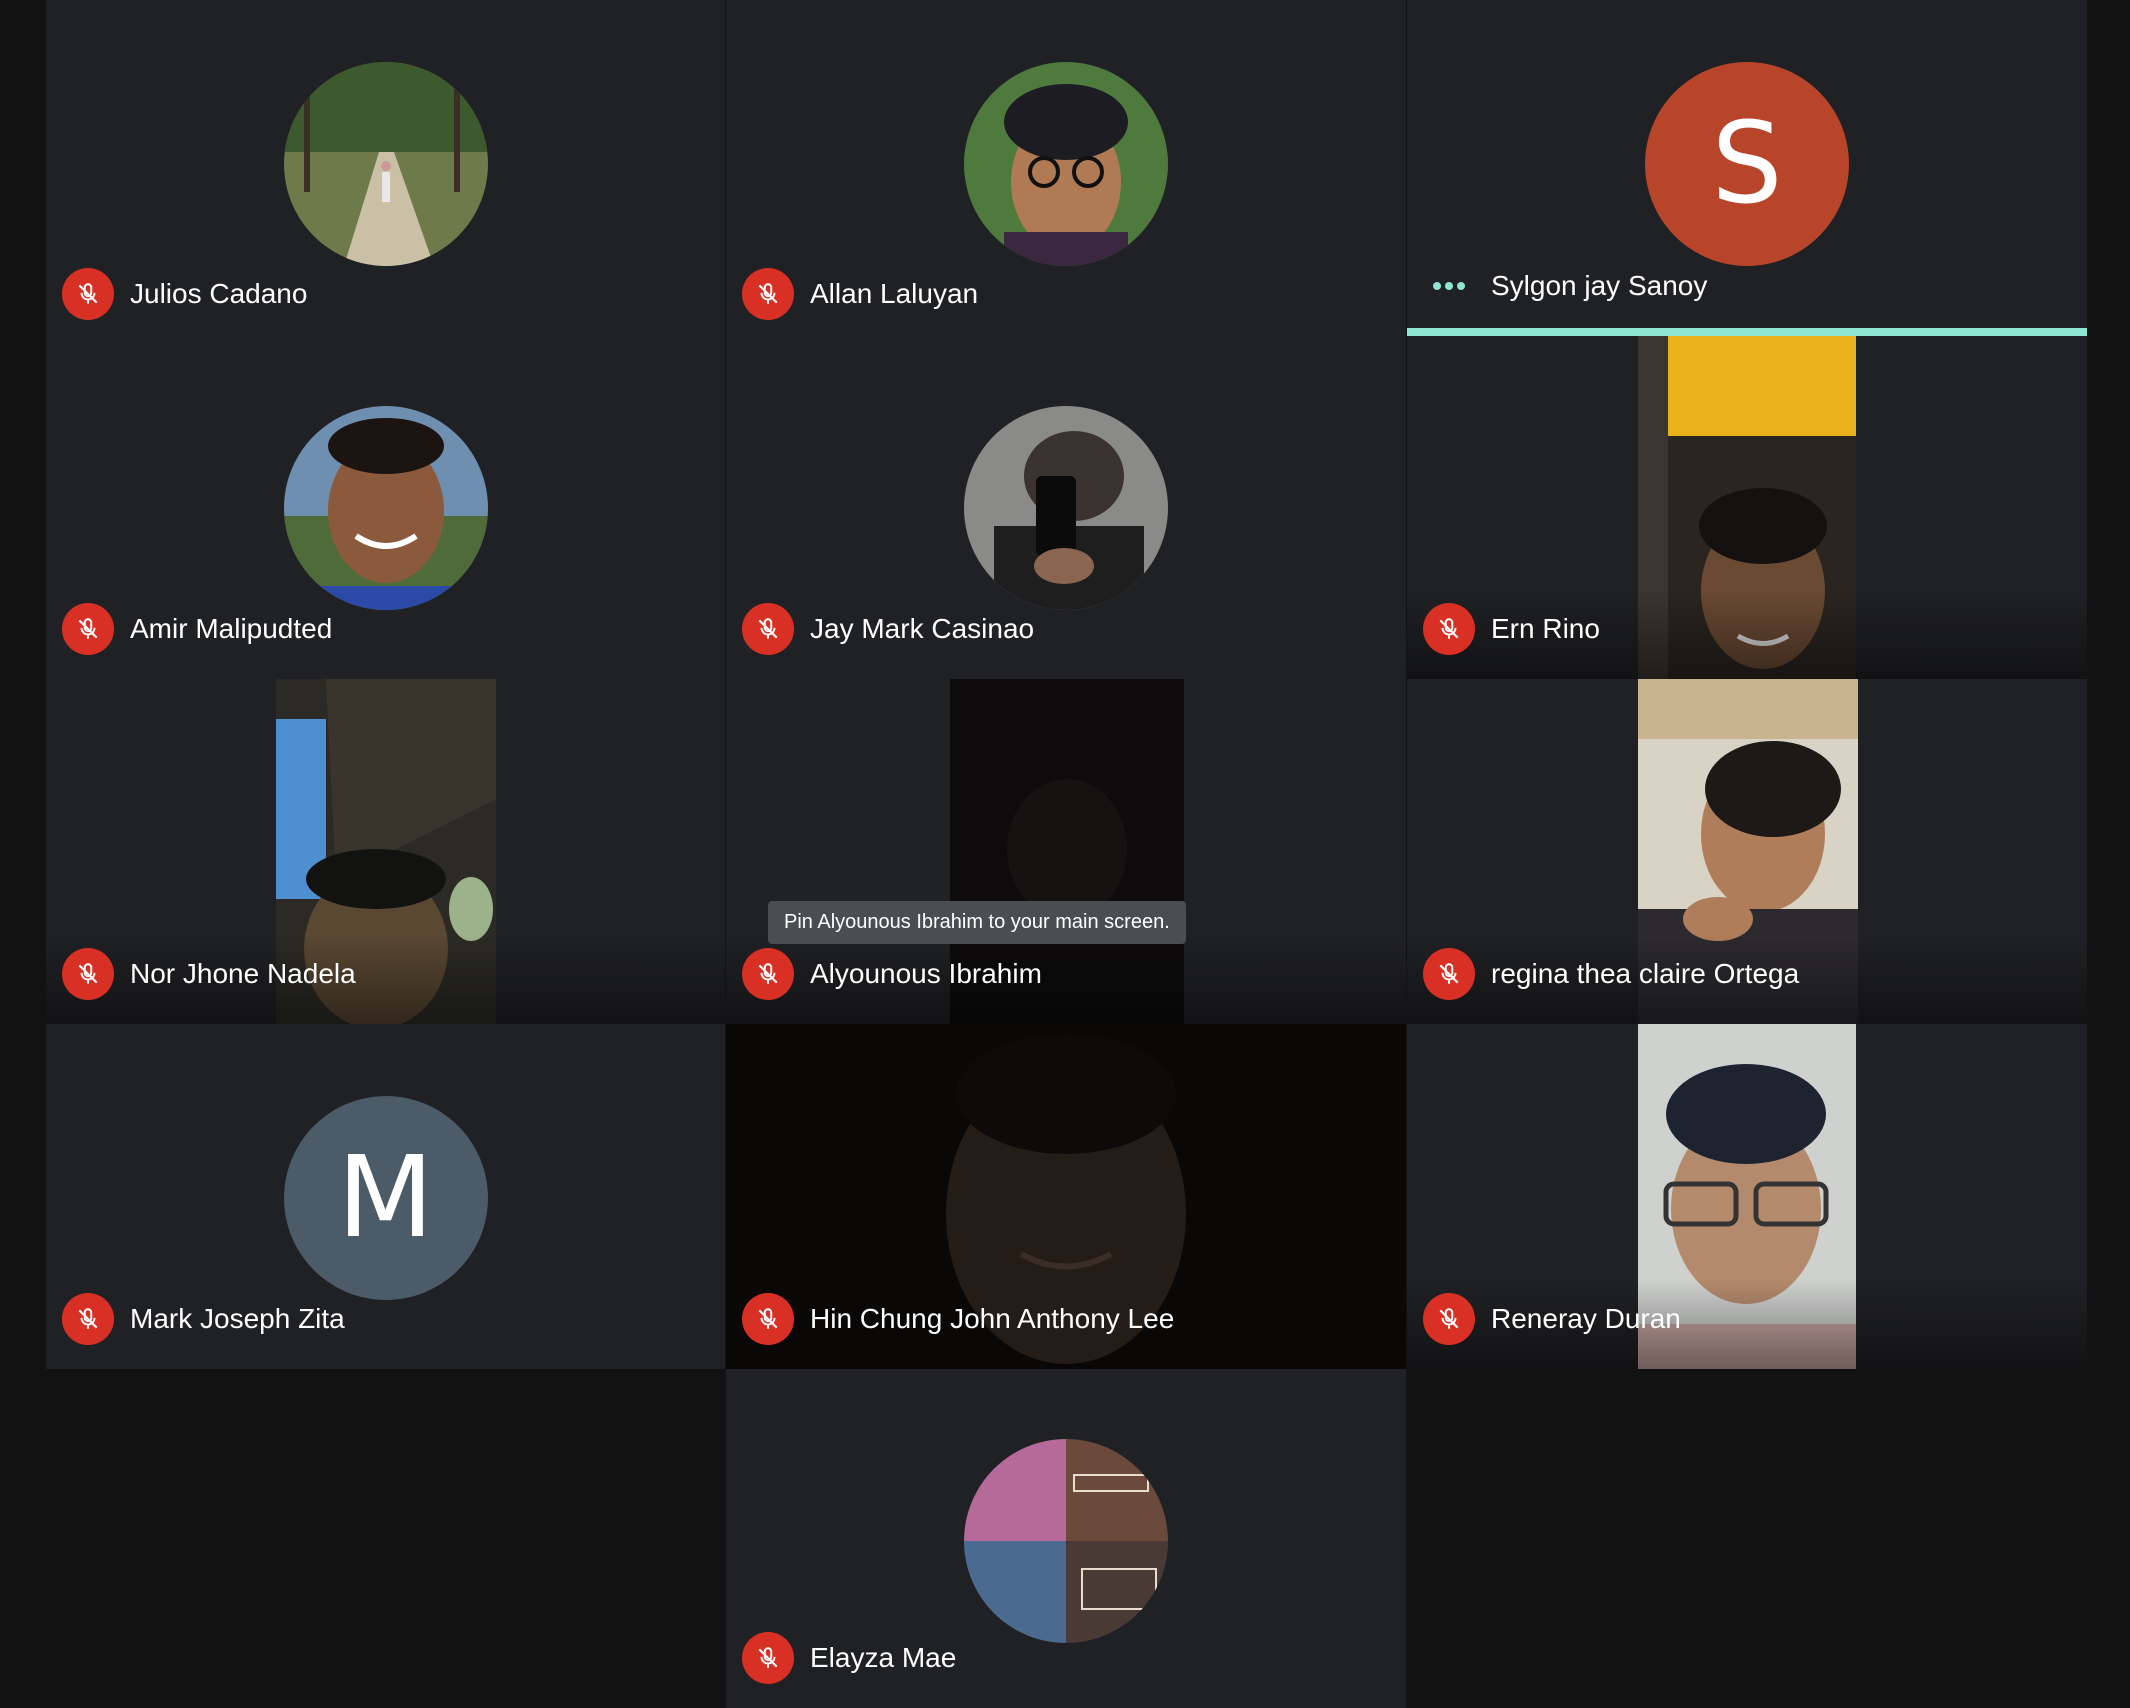 This screenshot has height=1708, width=2130. What do you see at coordinates (1747, 851) in the screenshot?
I see `participant-tile: regina thea claire Ortega` at bounding box center [1747, 851].